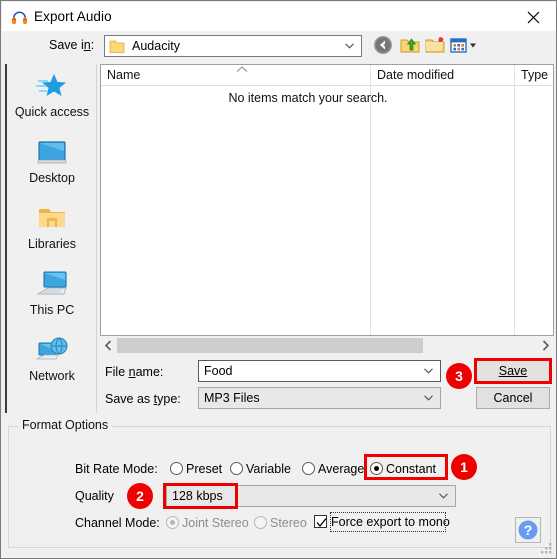 This screenshot has height=559, width=557. I want to click on save-button-label: Save, so click(513, 371).